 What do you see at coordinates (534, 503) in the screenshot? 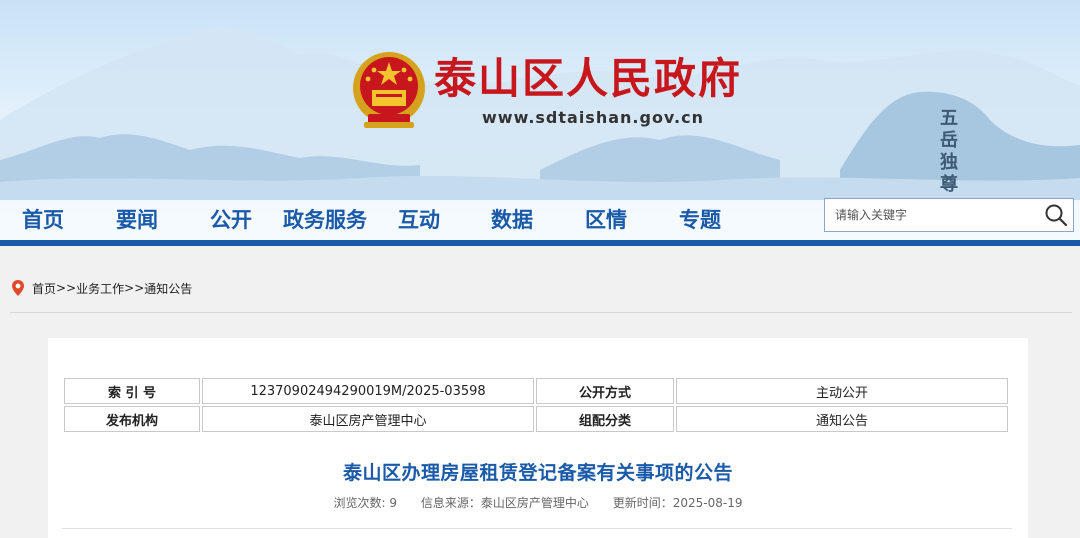
I see `info-source-value: 泰山区房产管理中心` at bounding box center [534, 503].